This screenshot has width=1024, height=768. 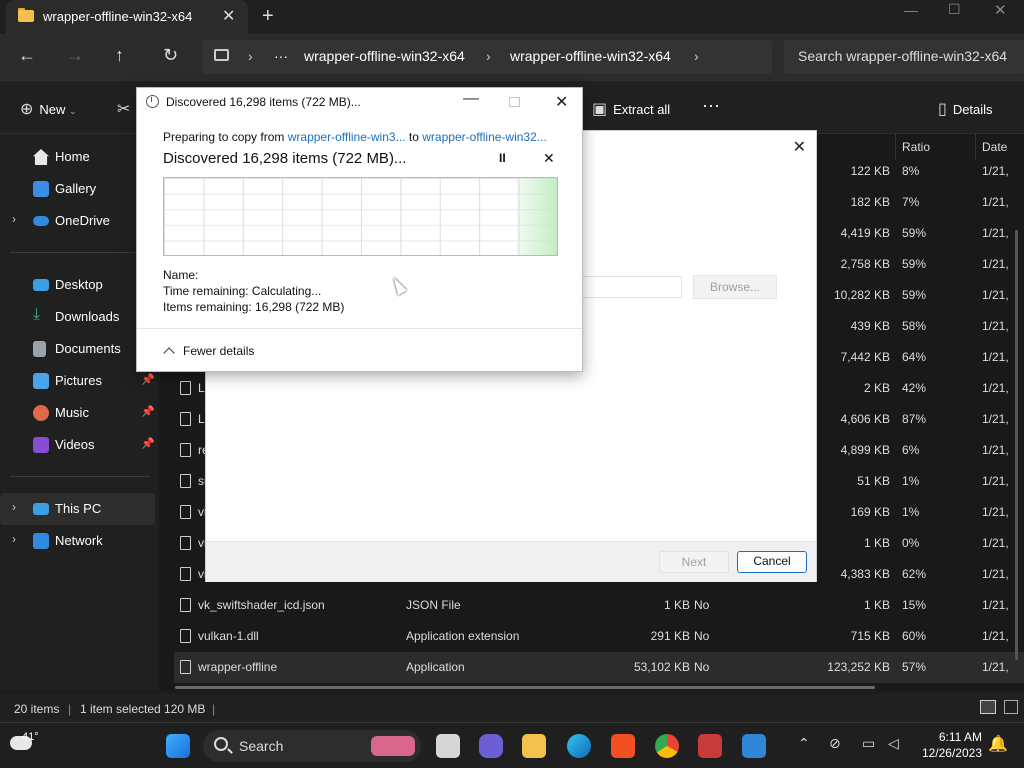 I want to click on close-tab-icon: ✕, so click(x=228, y=16).